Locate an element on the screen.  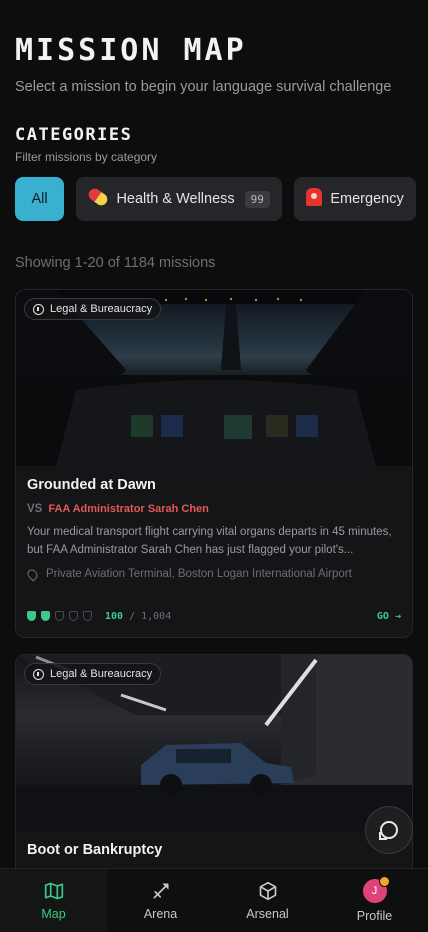
map-icon is located at coordinates (53, 890).